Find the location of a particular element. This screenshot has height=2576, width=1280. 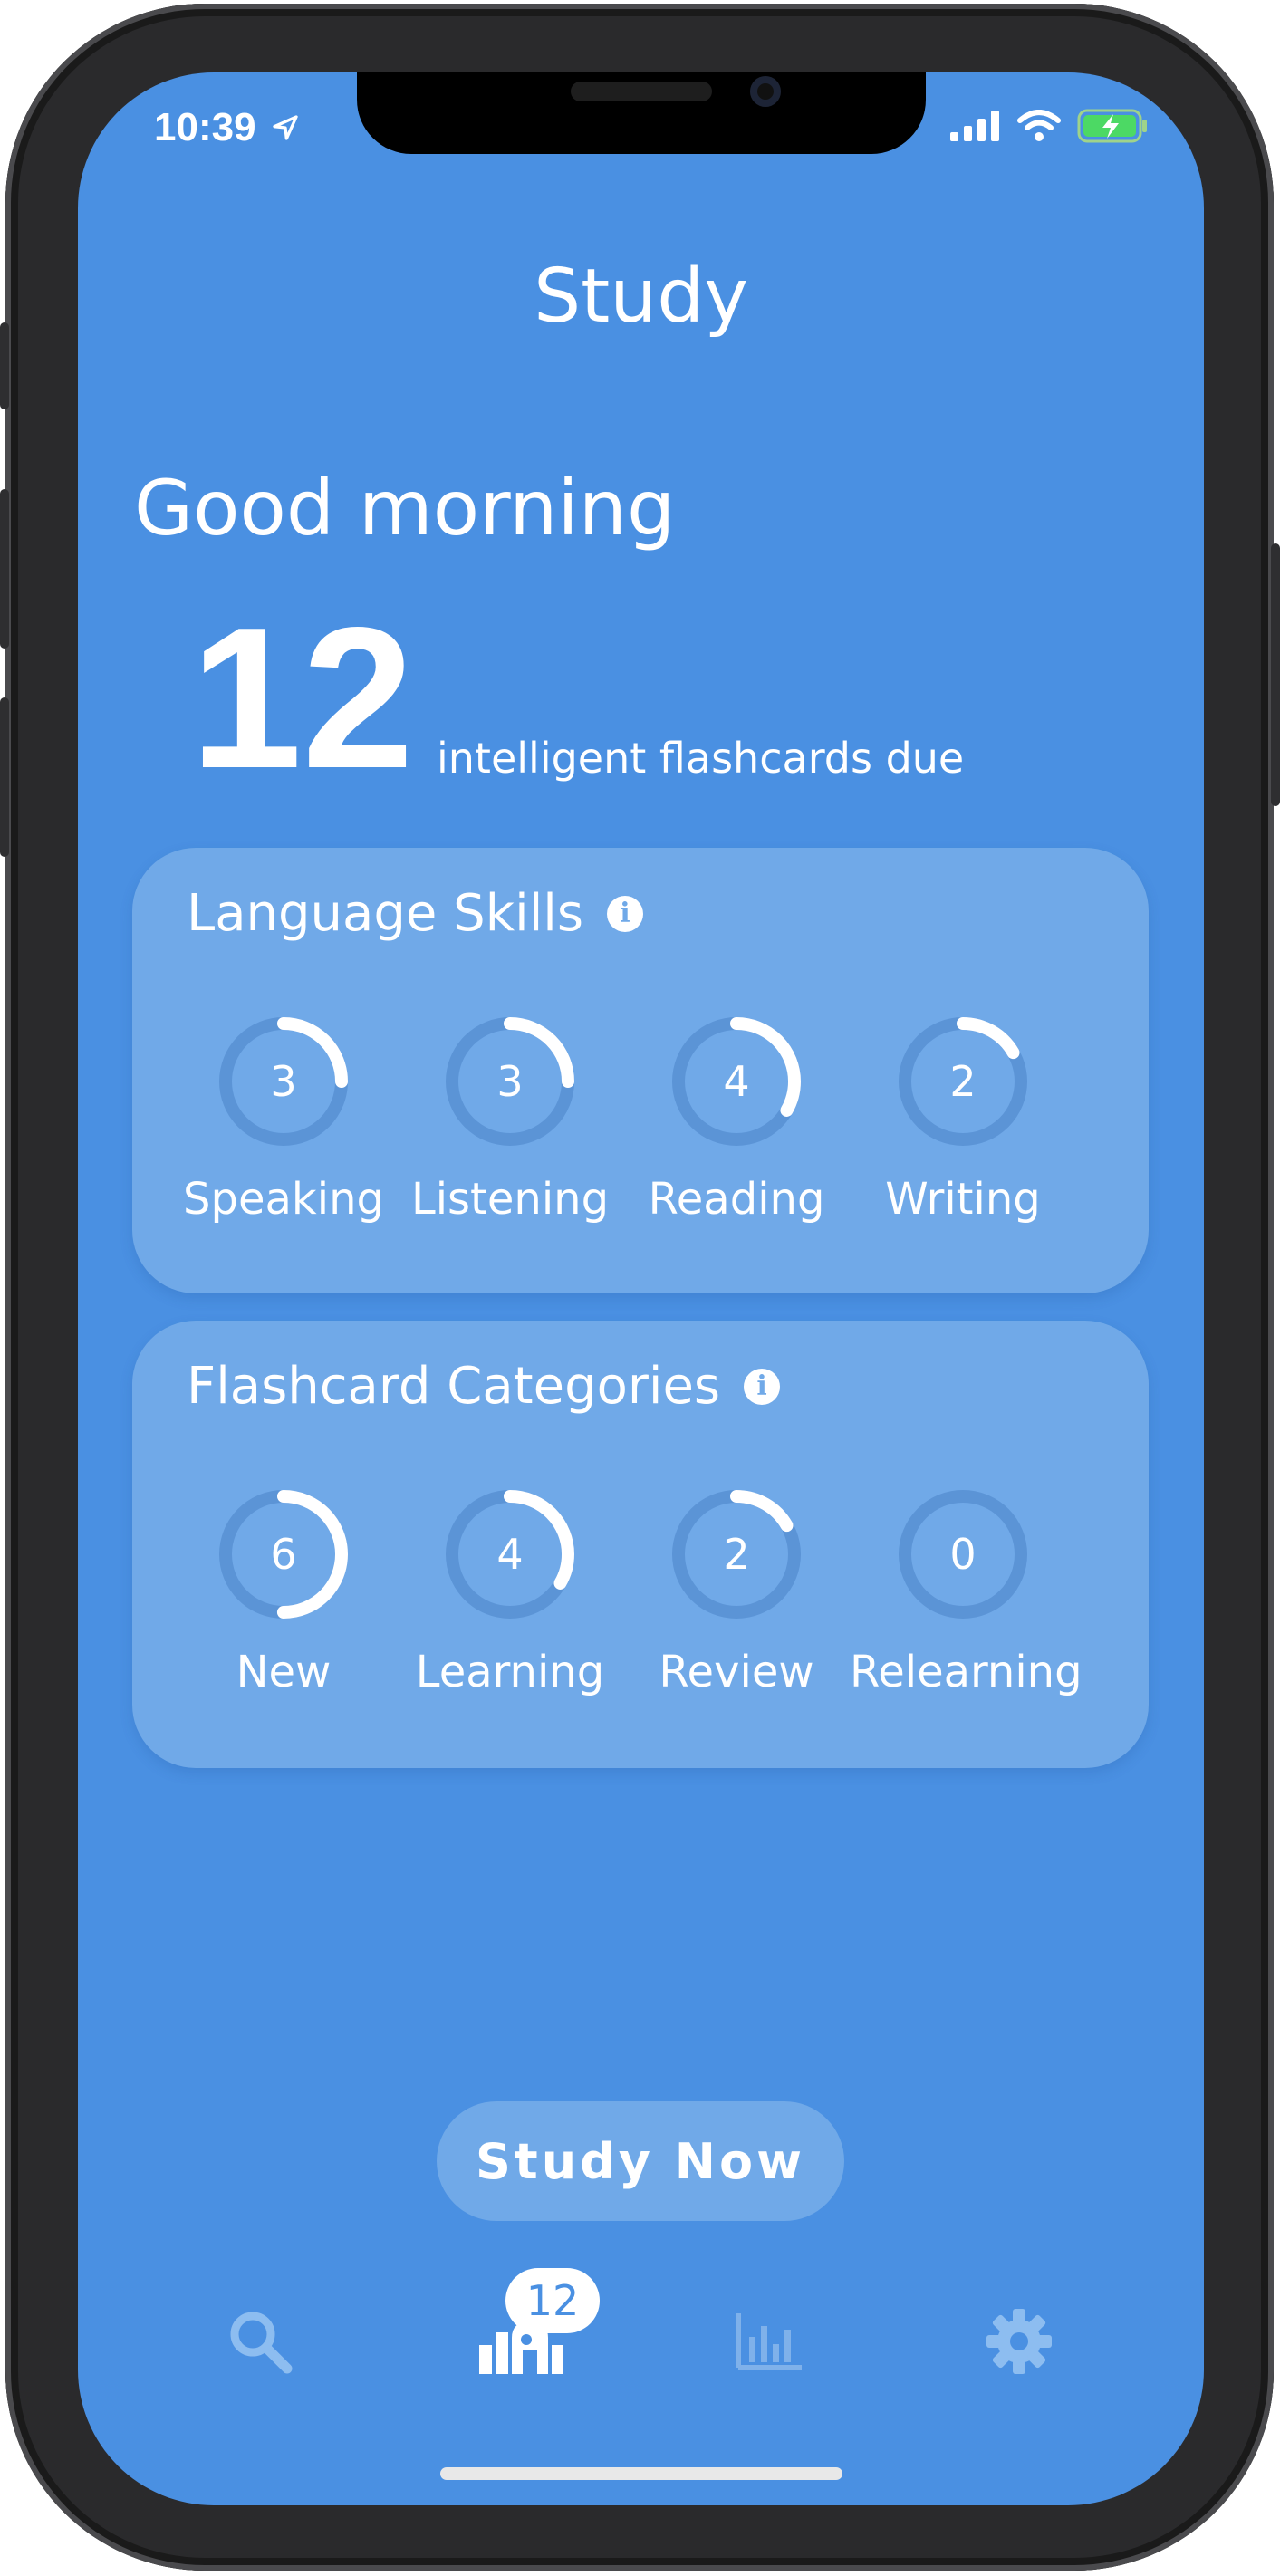

location-arrow-icon is located at coordinates (285, 127).